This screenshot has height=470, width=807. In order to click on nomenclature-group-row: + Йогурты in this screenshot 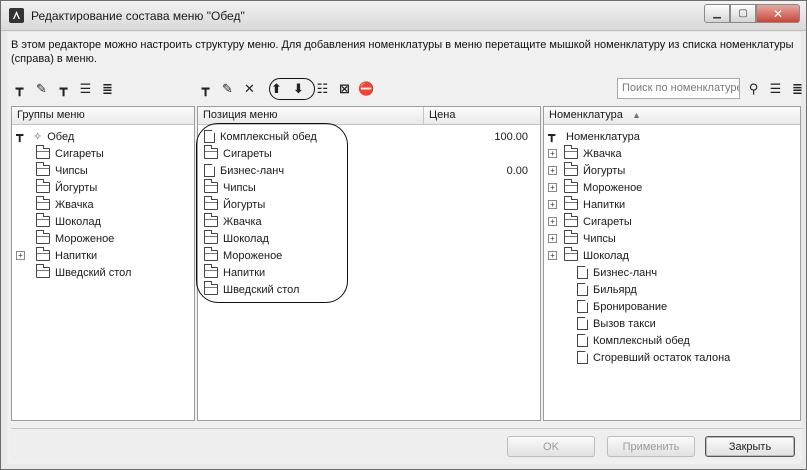, I will do `click(586, 170)`.